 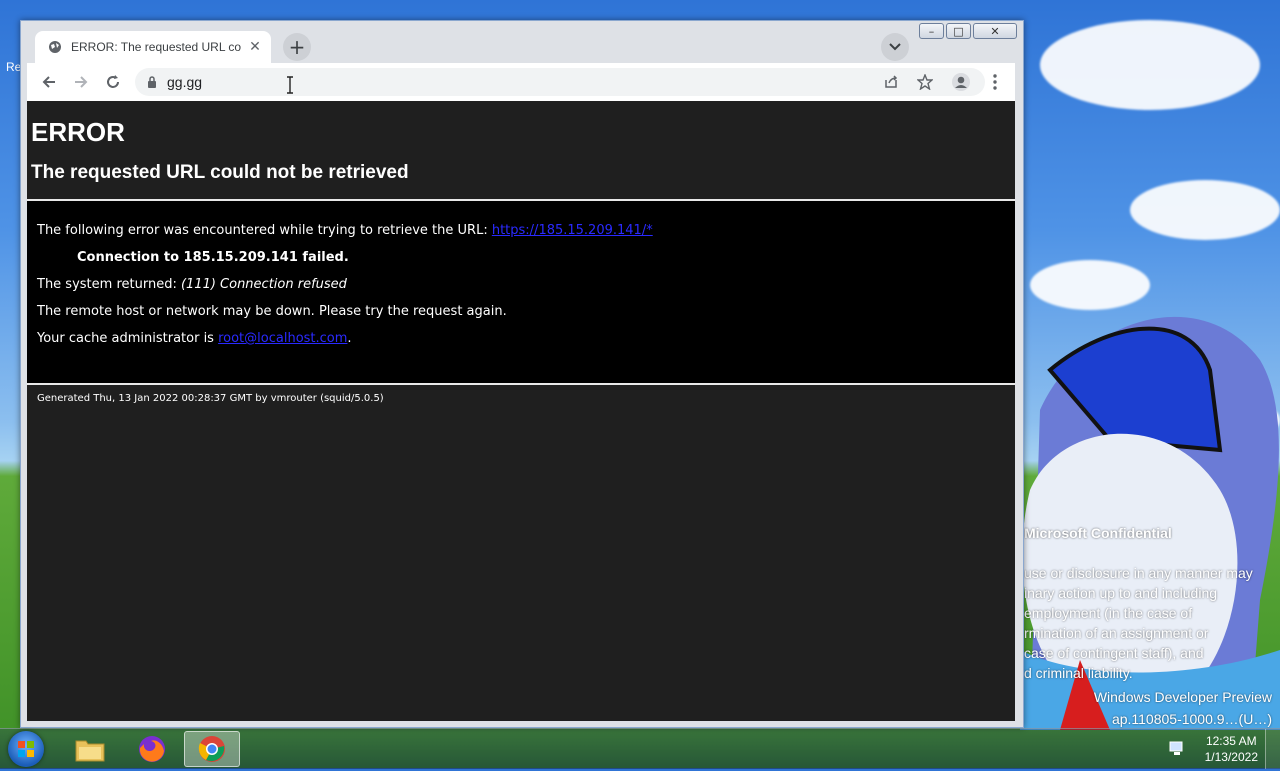 I want to click on forward-button, so click(x=81, y=82).